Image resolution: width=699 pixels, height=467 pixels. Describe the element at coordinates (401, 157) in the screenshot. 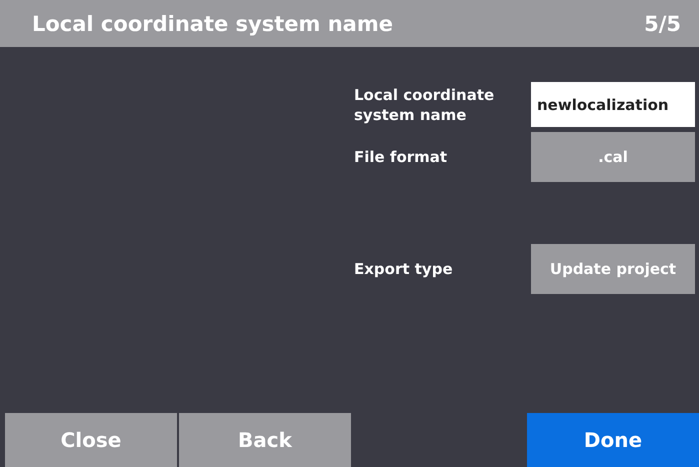

I see `field-label: File format` at that location.